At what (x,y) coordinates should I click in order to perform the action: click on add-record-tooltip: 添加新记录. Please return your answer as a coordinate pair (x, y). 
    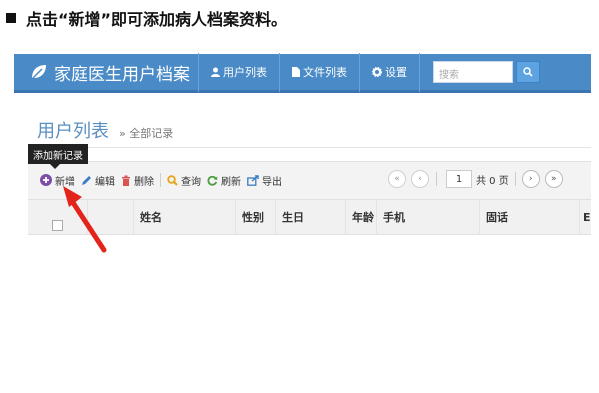
    Looking at the image, I should click on (58, 156).